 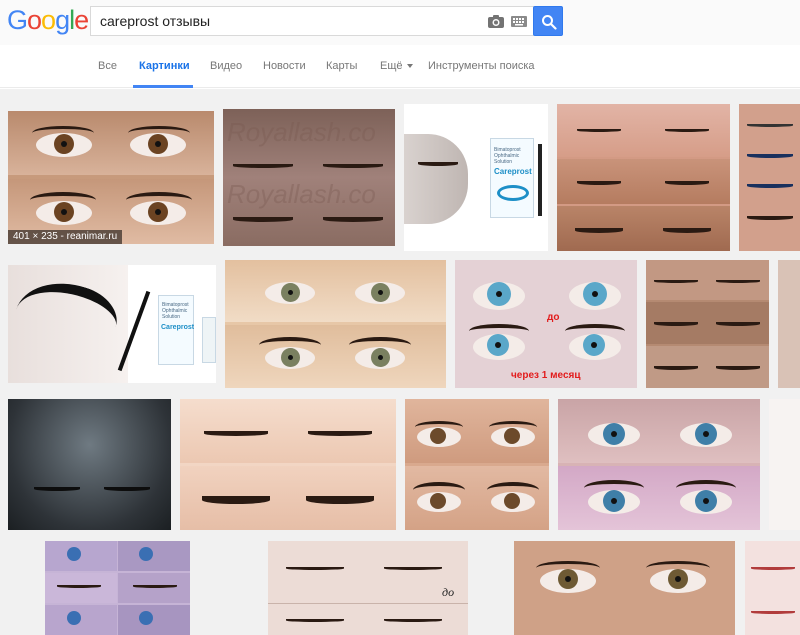 What do you see at coordinates (62, 20) in the screenshot?
I see `logo-letter: g` at bounding box center [62, 20].